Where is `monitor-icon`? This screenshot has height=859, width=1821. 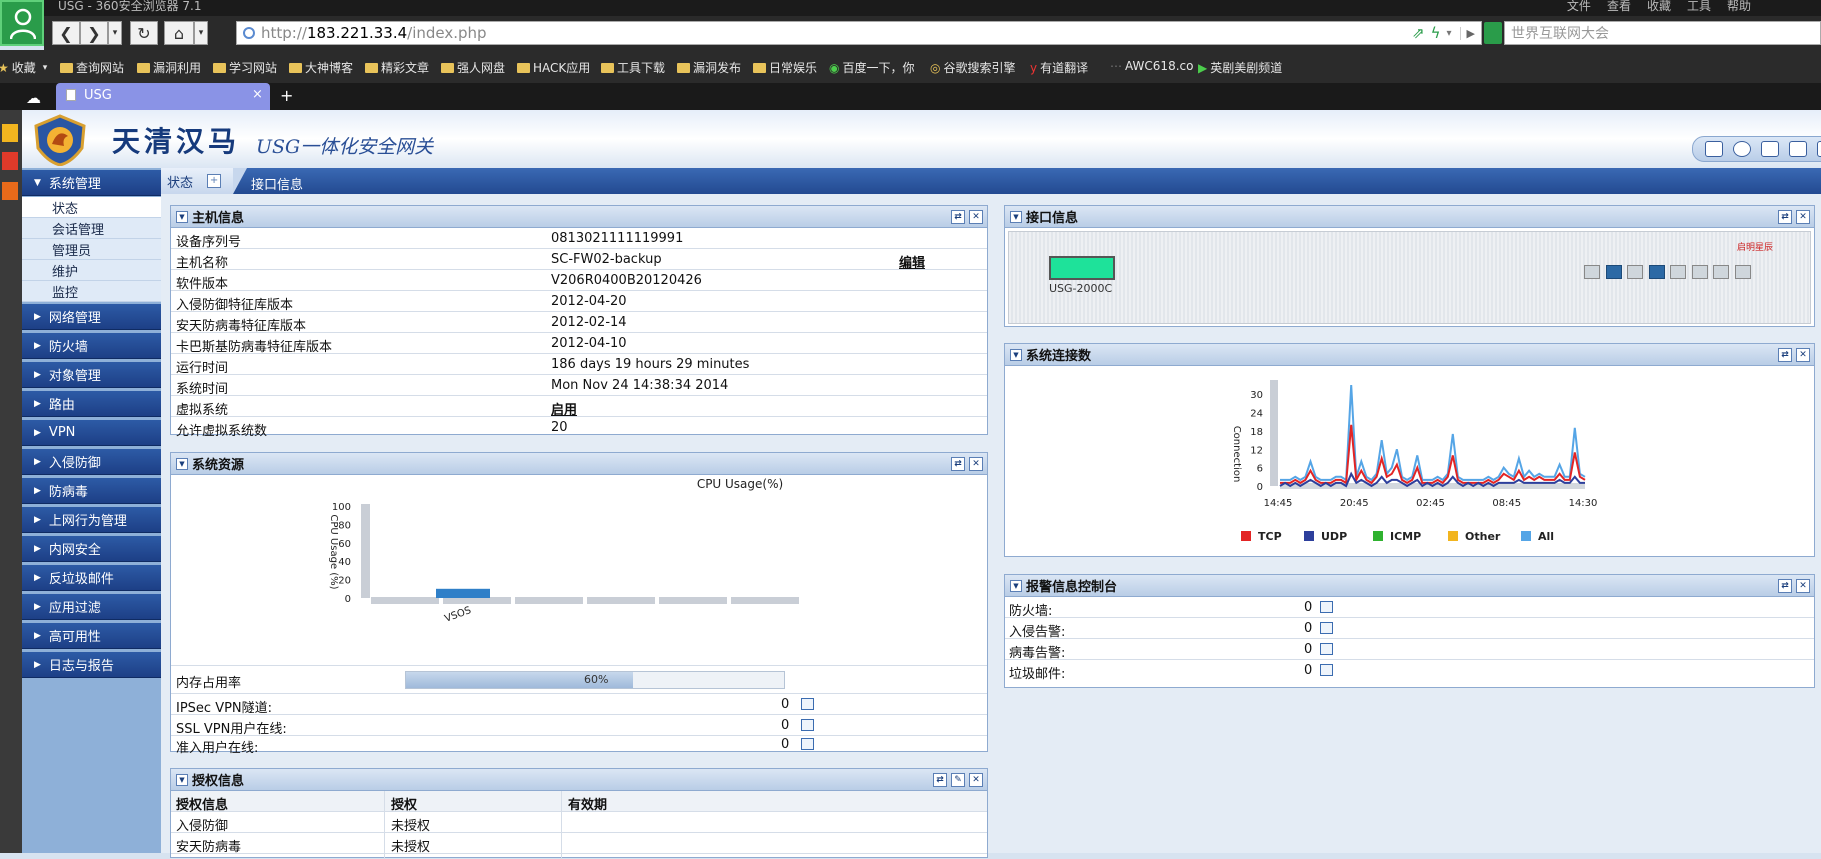
monitor-icon is located at coordinates (1819, 149).